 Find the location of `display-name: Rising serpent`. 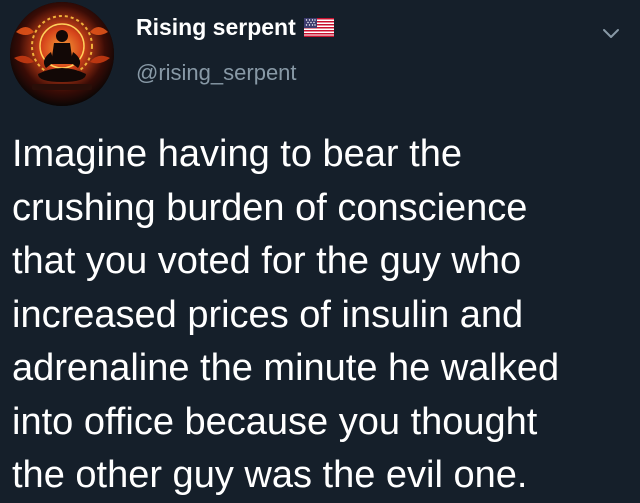

display-name: Rising serpent is located at coordinates (216, 27).